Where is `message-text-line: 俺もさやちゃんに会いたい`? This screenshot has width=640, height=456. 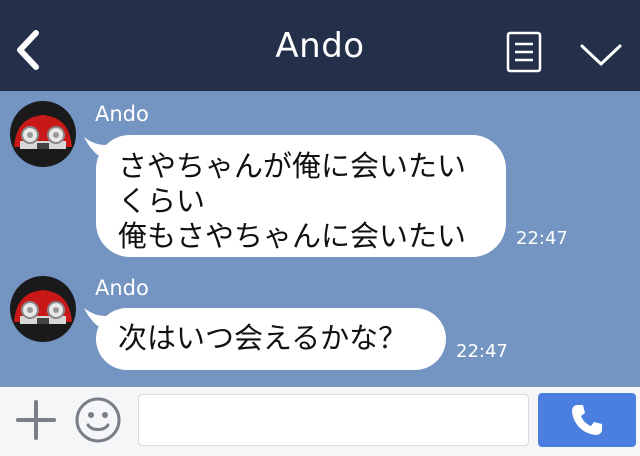 message-text-line: 俺もさやちゃんに会いたい is located at coordinates (292, 236).